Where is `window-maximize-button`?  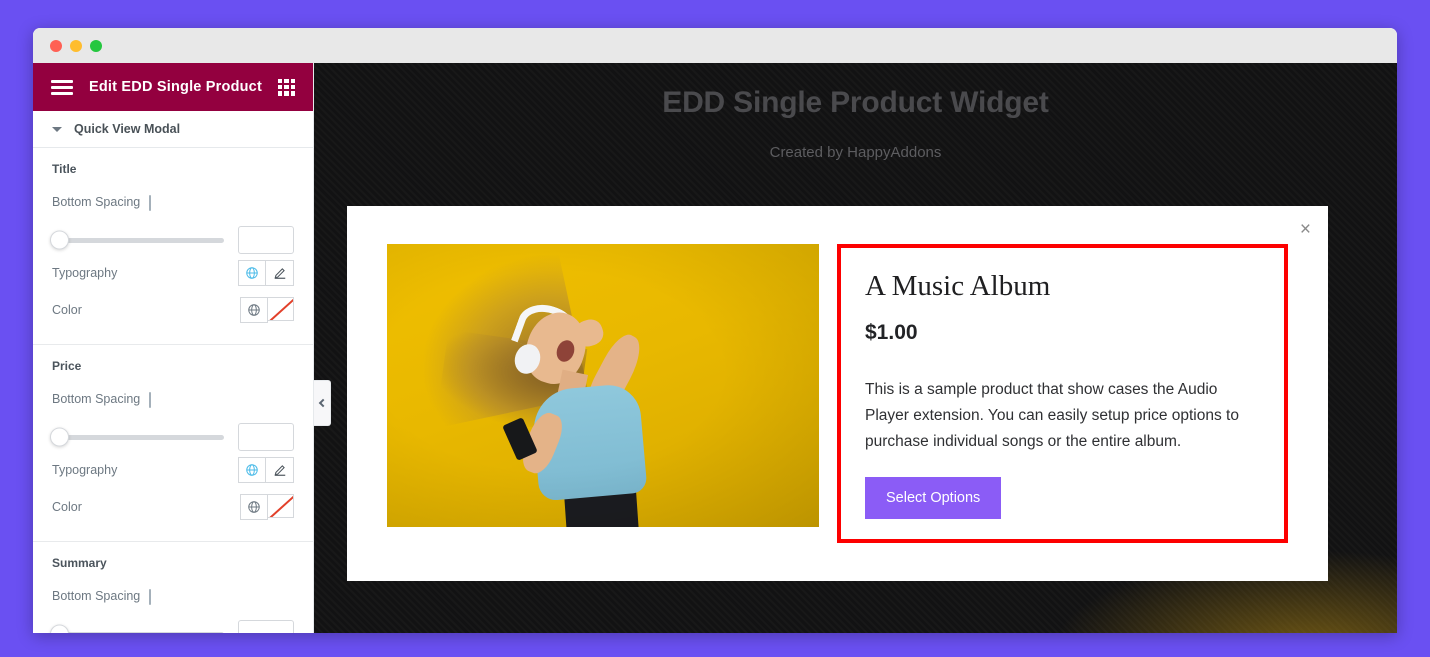
window-maximize-button is located at coordinates (96, 45).